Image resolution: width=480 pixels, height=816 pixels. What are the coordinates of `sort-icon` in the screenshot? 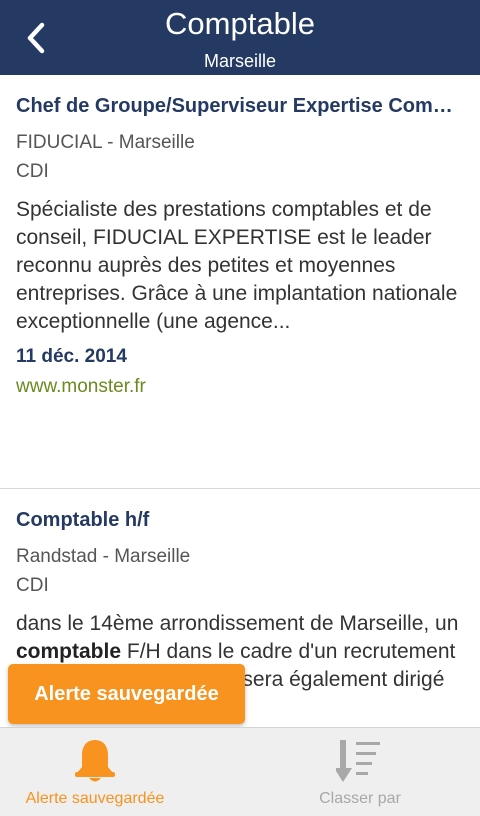 It's located at (358, 761).